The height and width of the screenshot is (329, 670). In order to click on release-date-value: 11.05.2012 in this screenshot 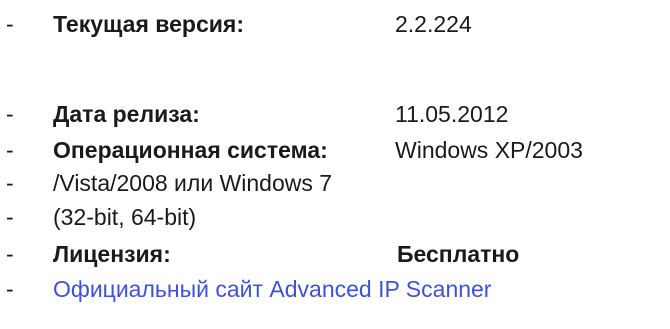, I will do `click(452, 114)`.